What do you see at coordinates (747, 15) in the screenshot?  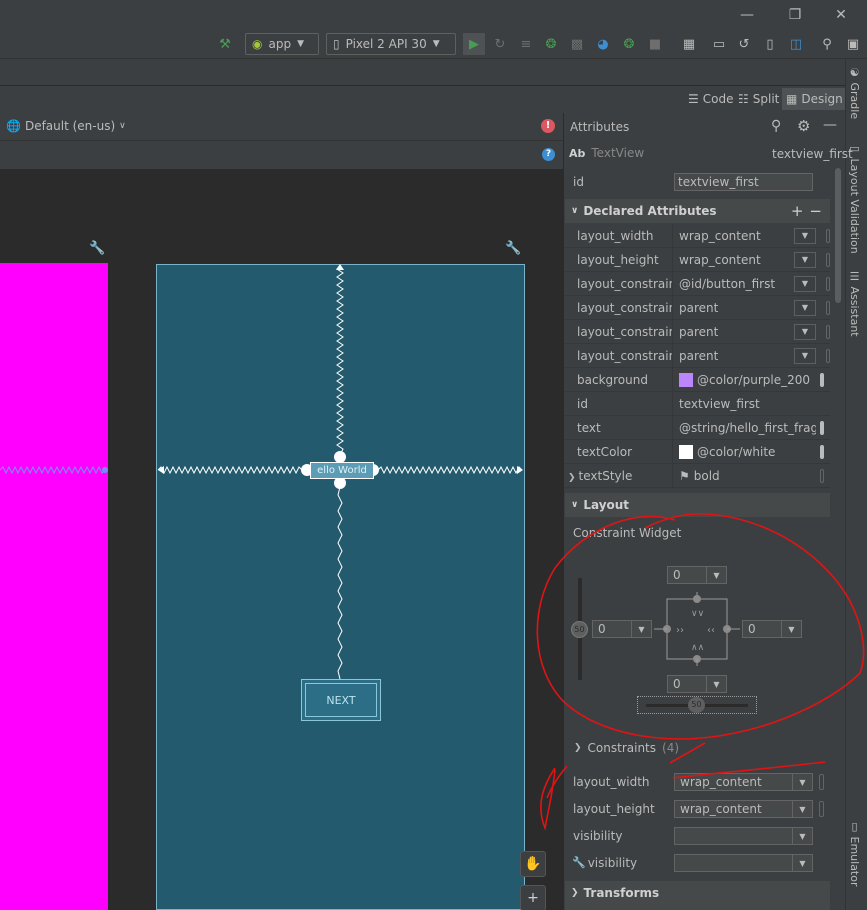 I see `minimize-icon: —` at bounding box center [747, 15].